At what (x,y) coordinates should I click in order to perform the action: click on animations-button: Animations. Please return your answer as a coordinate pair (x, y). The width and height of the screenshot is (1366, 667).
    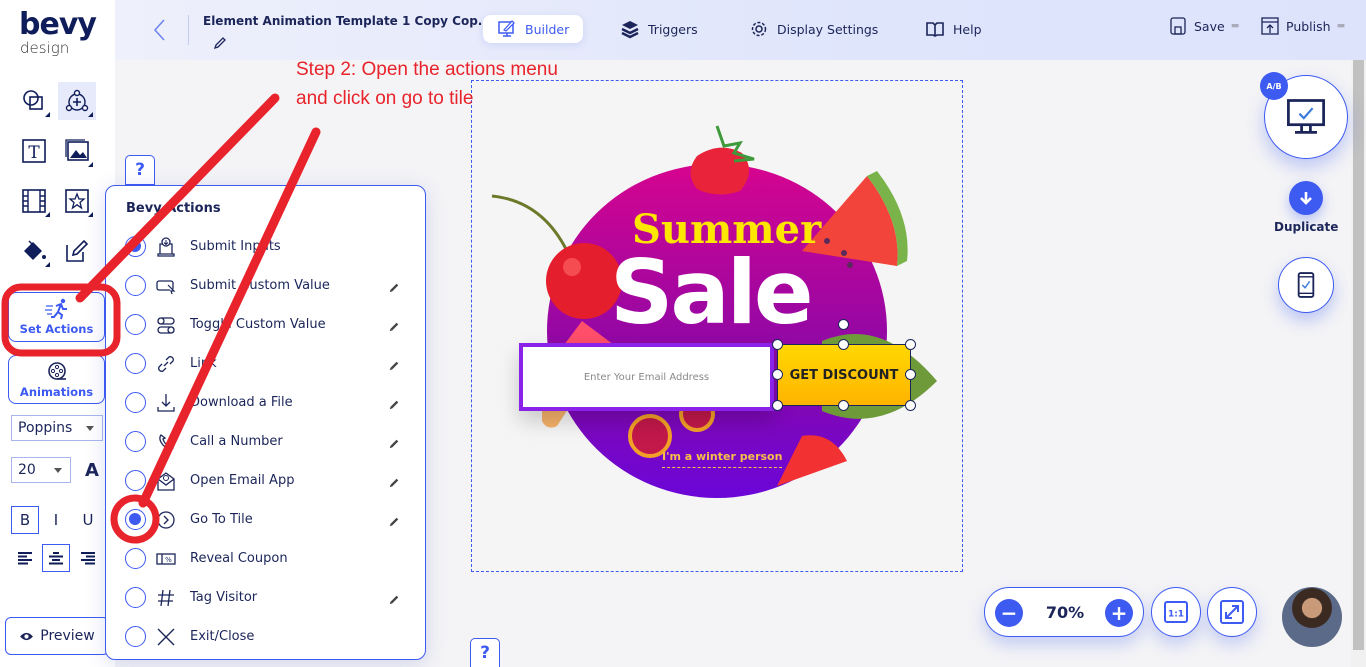
    Looking at the image, I should click on (56, 379).